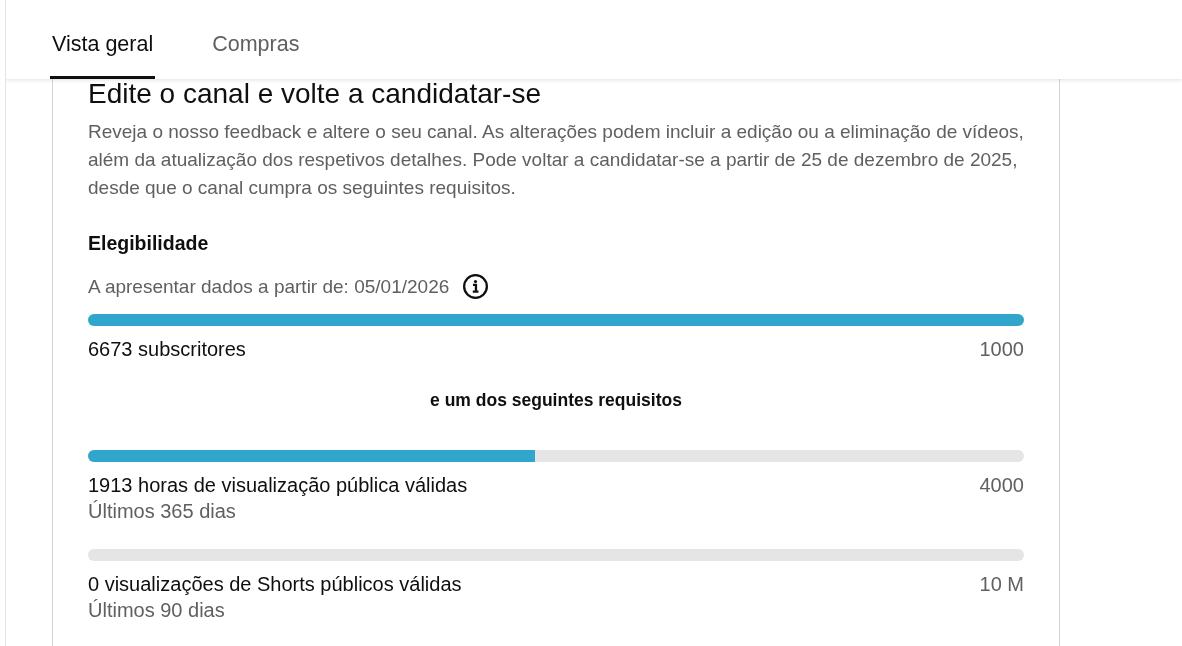  I want to click on description-text: Reveja o nosso feedback e altere o seu canal. As alterações podem incluir a edição ou a eliminação de vídeos, além da atualização dos respetivos detalhes. Pode voltar a candidatar-se a partir de 25 de dezembro de 2025, desde que o canal cumpra os seguintes requisitos., so click(556, 160).